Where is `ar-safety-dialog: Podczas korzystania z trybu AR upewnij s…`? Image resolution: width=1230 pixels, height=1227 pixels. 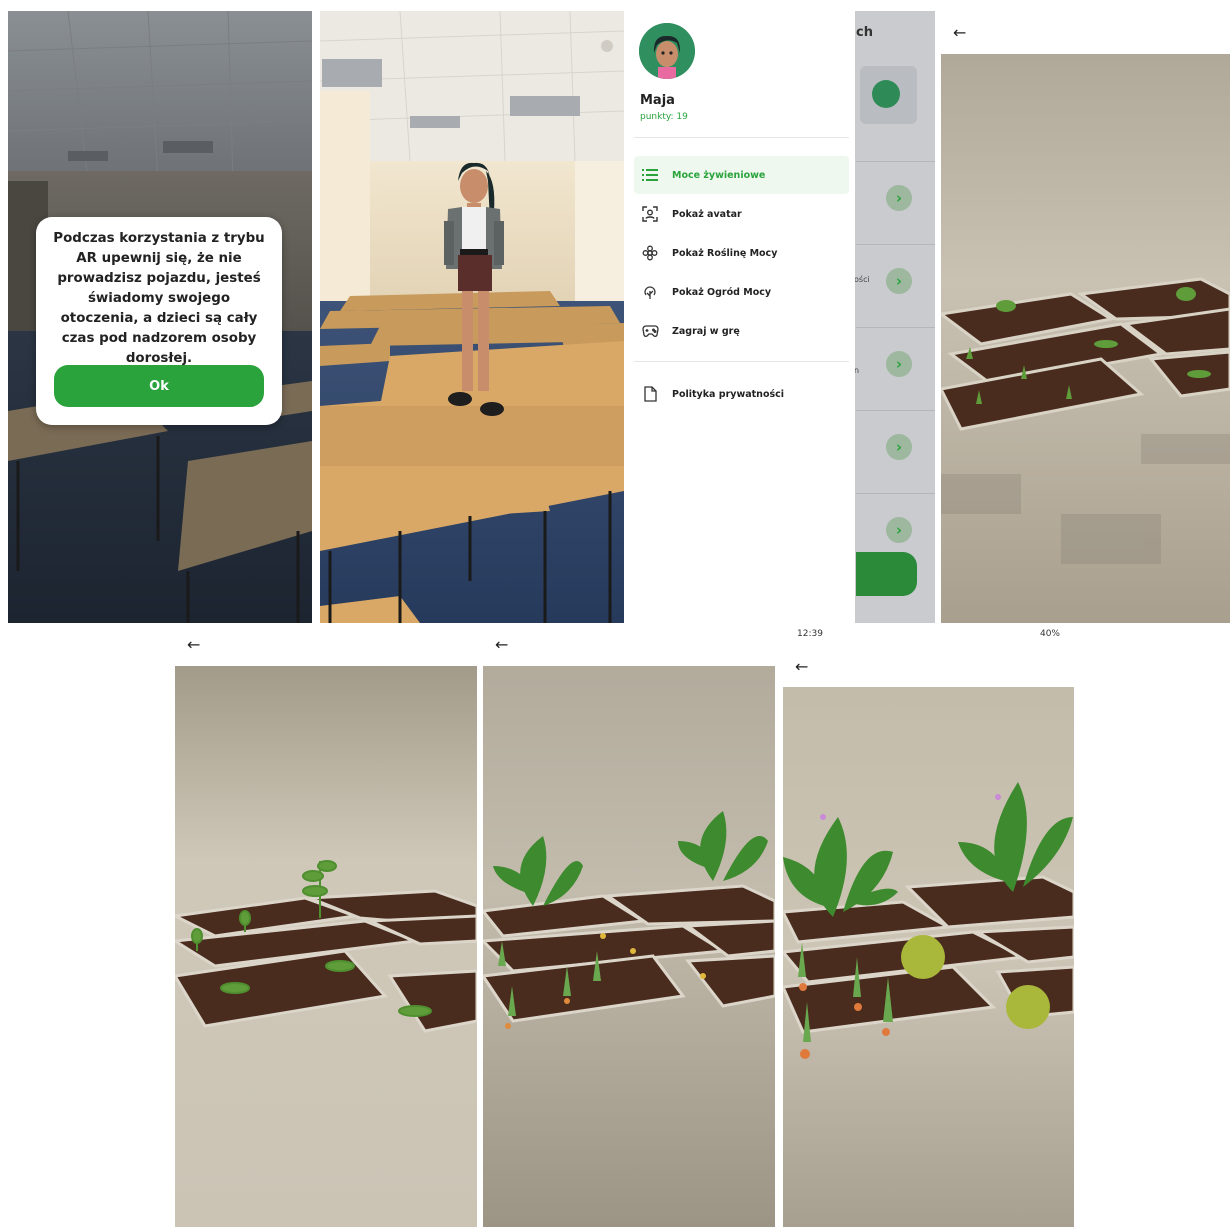 ar-safety-dialog: Podczas korzystania z trybu AR upewnij s… is located at coordinates (159, 321).